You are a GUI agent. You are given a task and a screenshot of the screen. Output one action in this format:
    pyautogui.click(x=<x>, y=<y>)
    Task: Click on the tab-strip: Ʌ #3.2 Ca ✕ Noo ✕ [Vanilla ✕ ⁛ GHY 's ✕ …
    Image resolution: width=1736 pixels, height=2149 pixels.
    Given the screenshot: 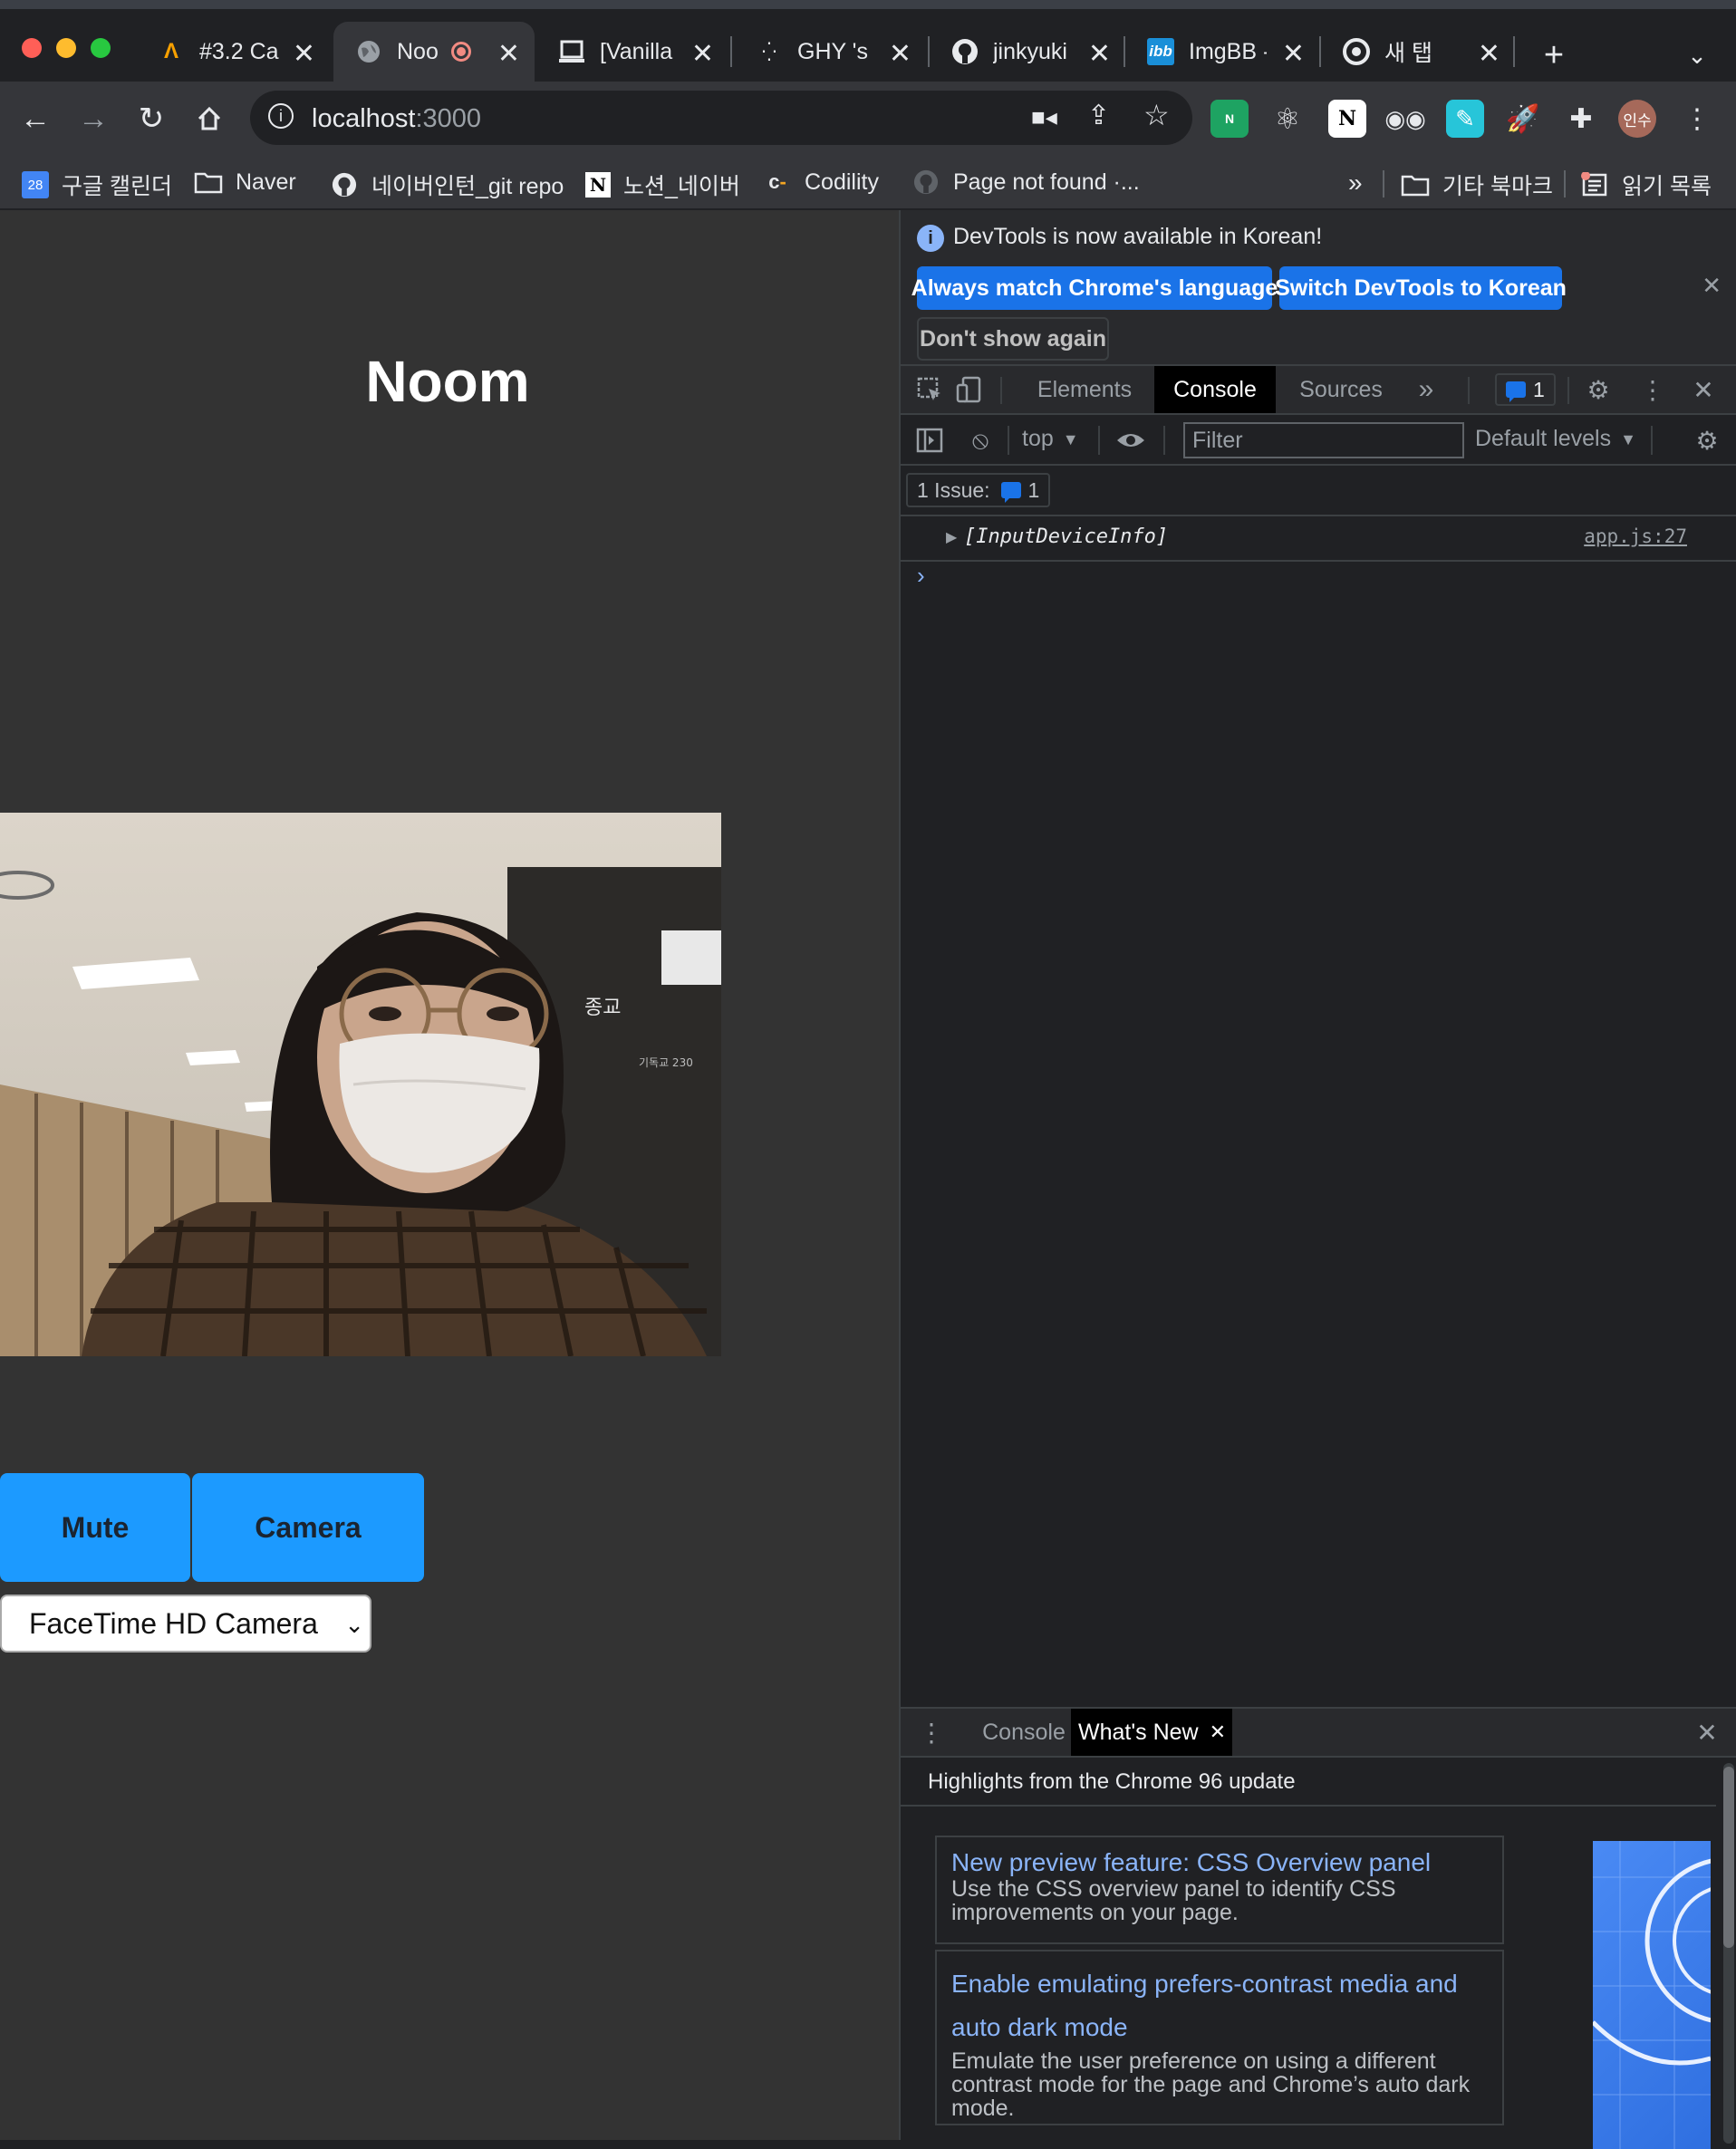 What is the action you would take?
    pyautogui.click(x=868, y=41)
    